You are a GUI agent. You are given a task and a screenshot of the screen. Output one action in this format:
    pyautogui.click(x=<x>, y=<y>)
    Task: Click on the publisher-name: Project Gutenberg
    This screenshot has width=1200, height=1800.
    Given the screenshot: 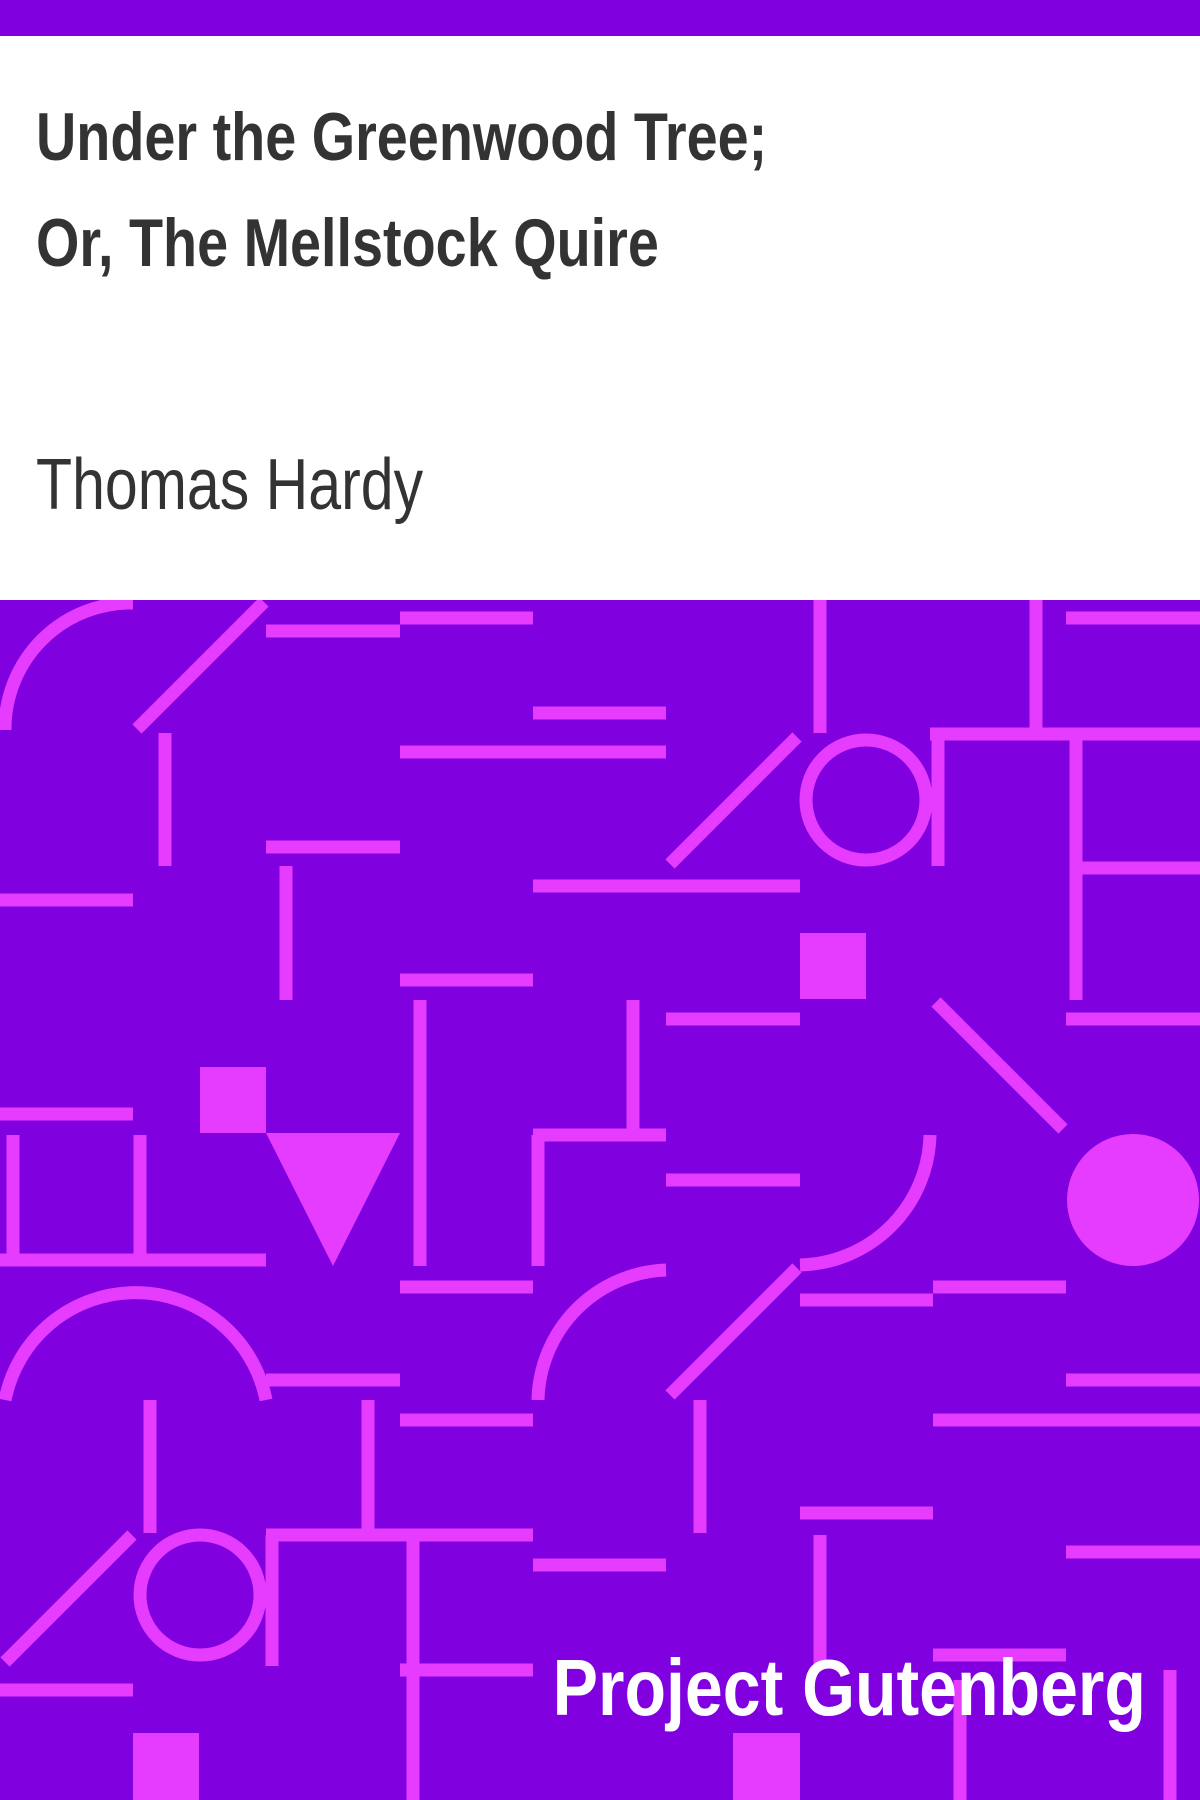 What is the action you would take?
    pyautogui.click(x=849, y=1687)
    